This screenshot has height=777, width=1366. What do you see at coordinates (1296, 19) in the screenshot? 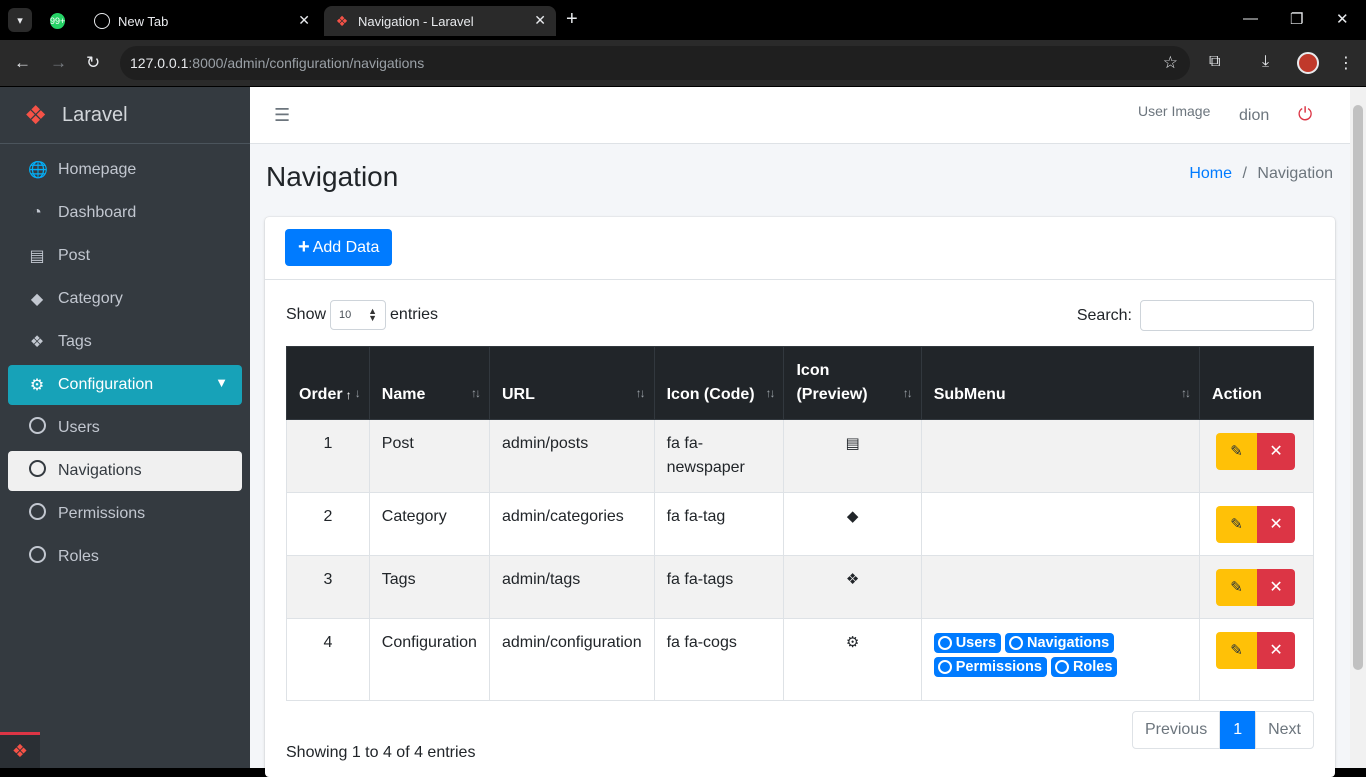
I see `restore-icon: ❐` at bounding box center [1296, 19].